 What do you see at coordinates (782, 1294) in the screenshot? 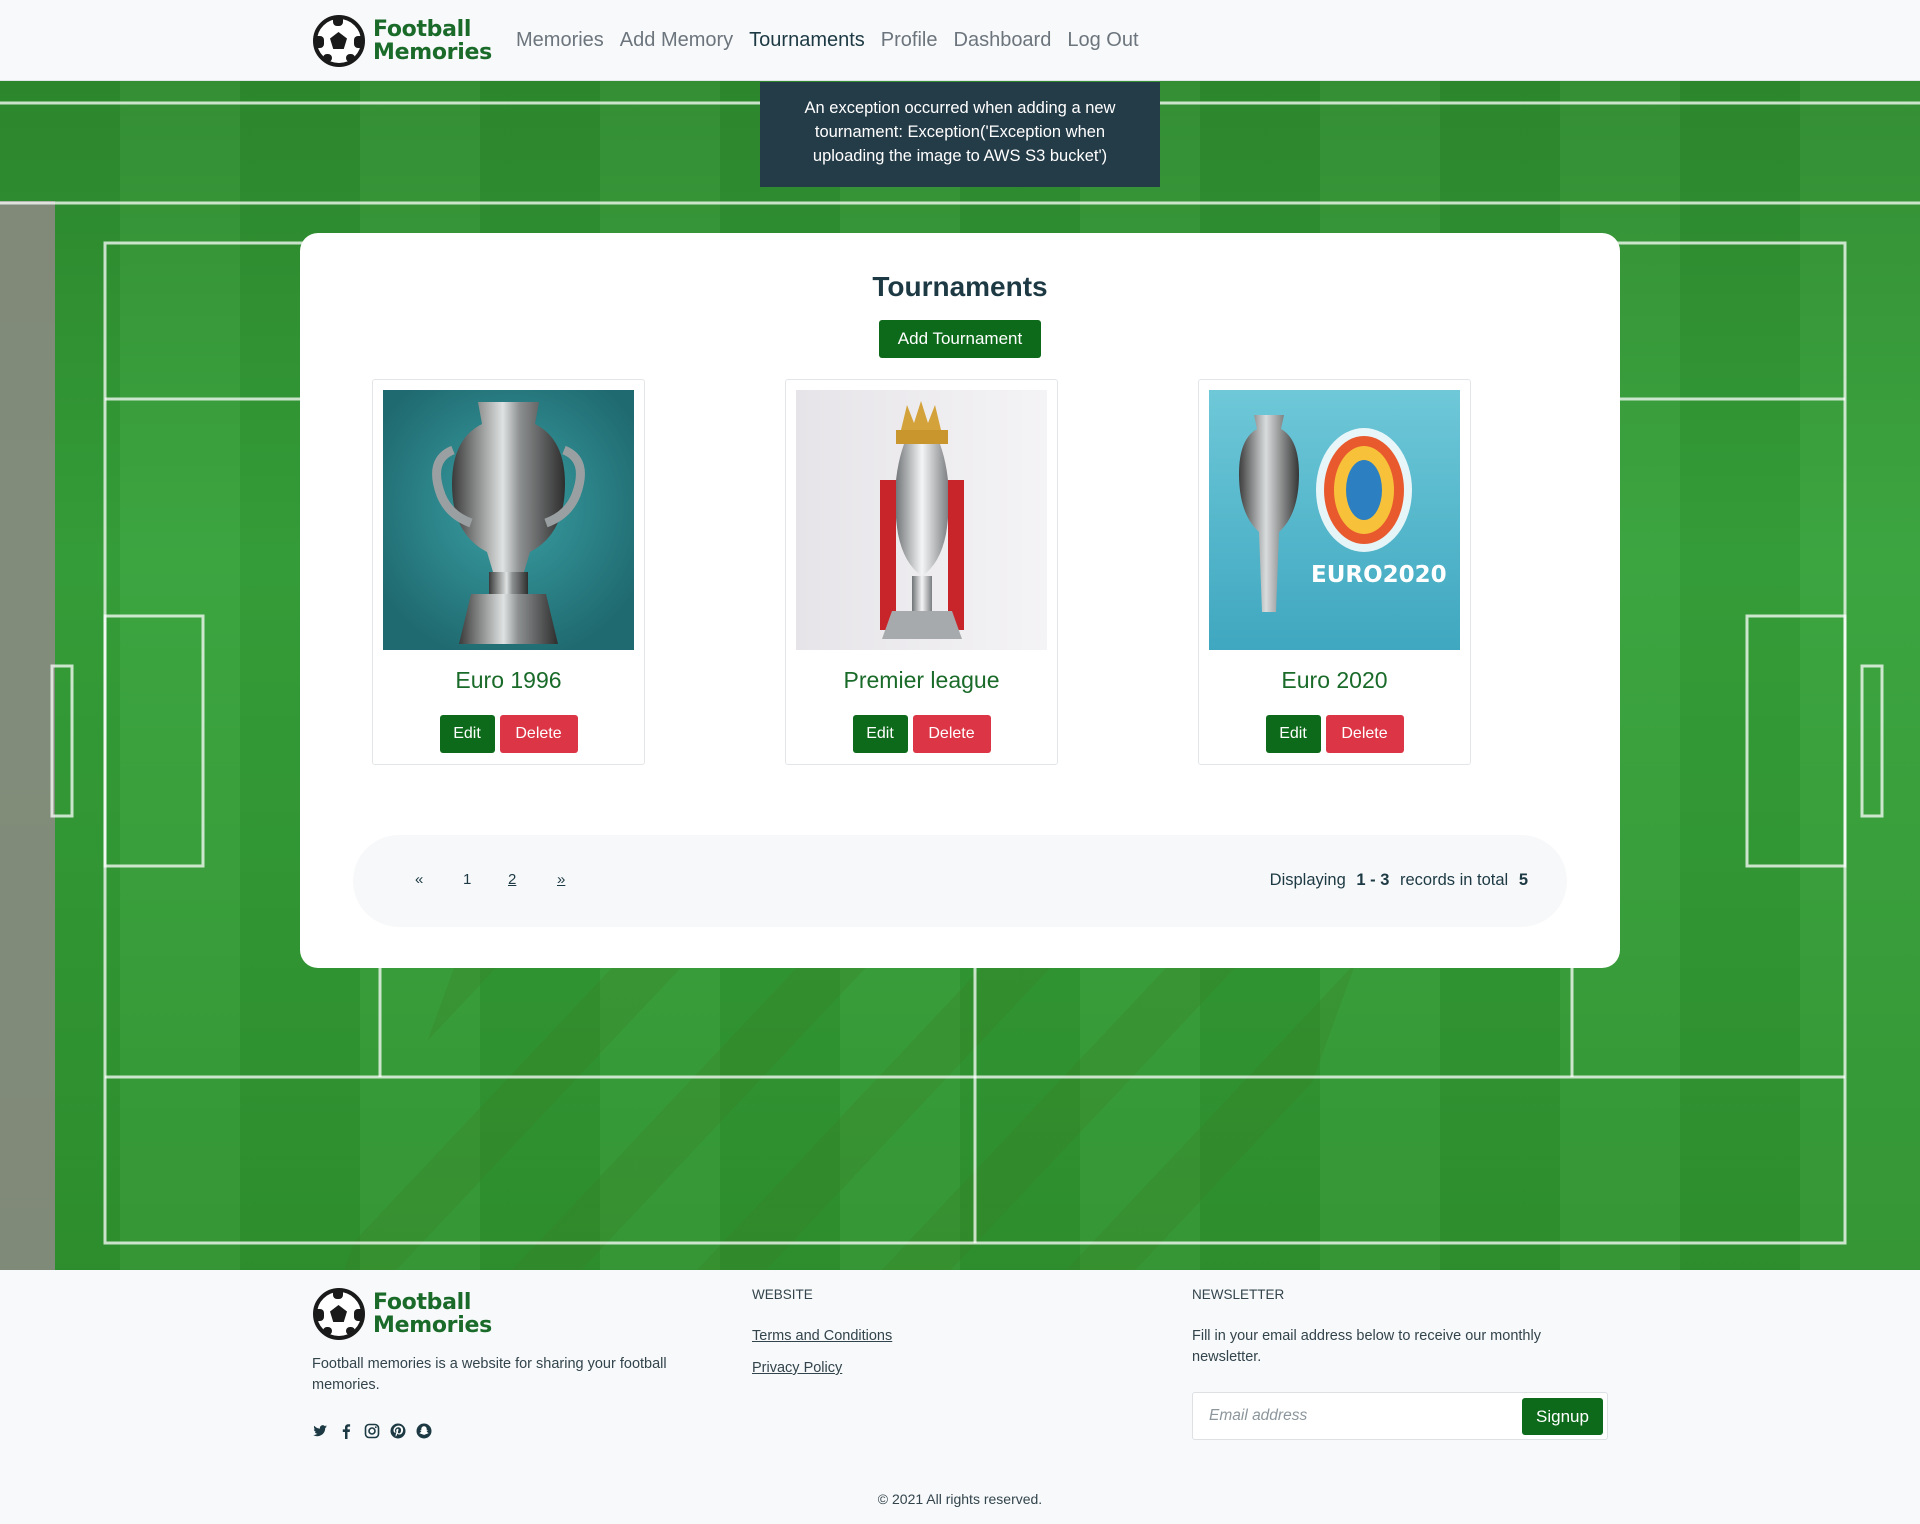
I see `website-heading: WEBSITE` at bounding box center [782, 1294].